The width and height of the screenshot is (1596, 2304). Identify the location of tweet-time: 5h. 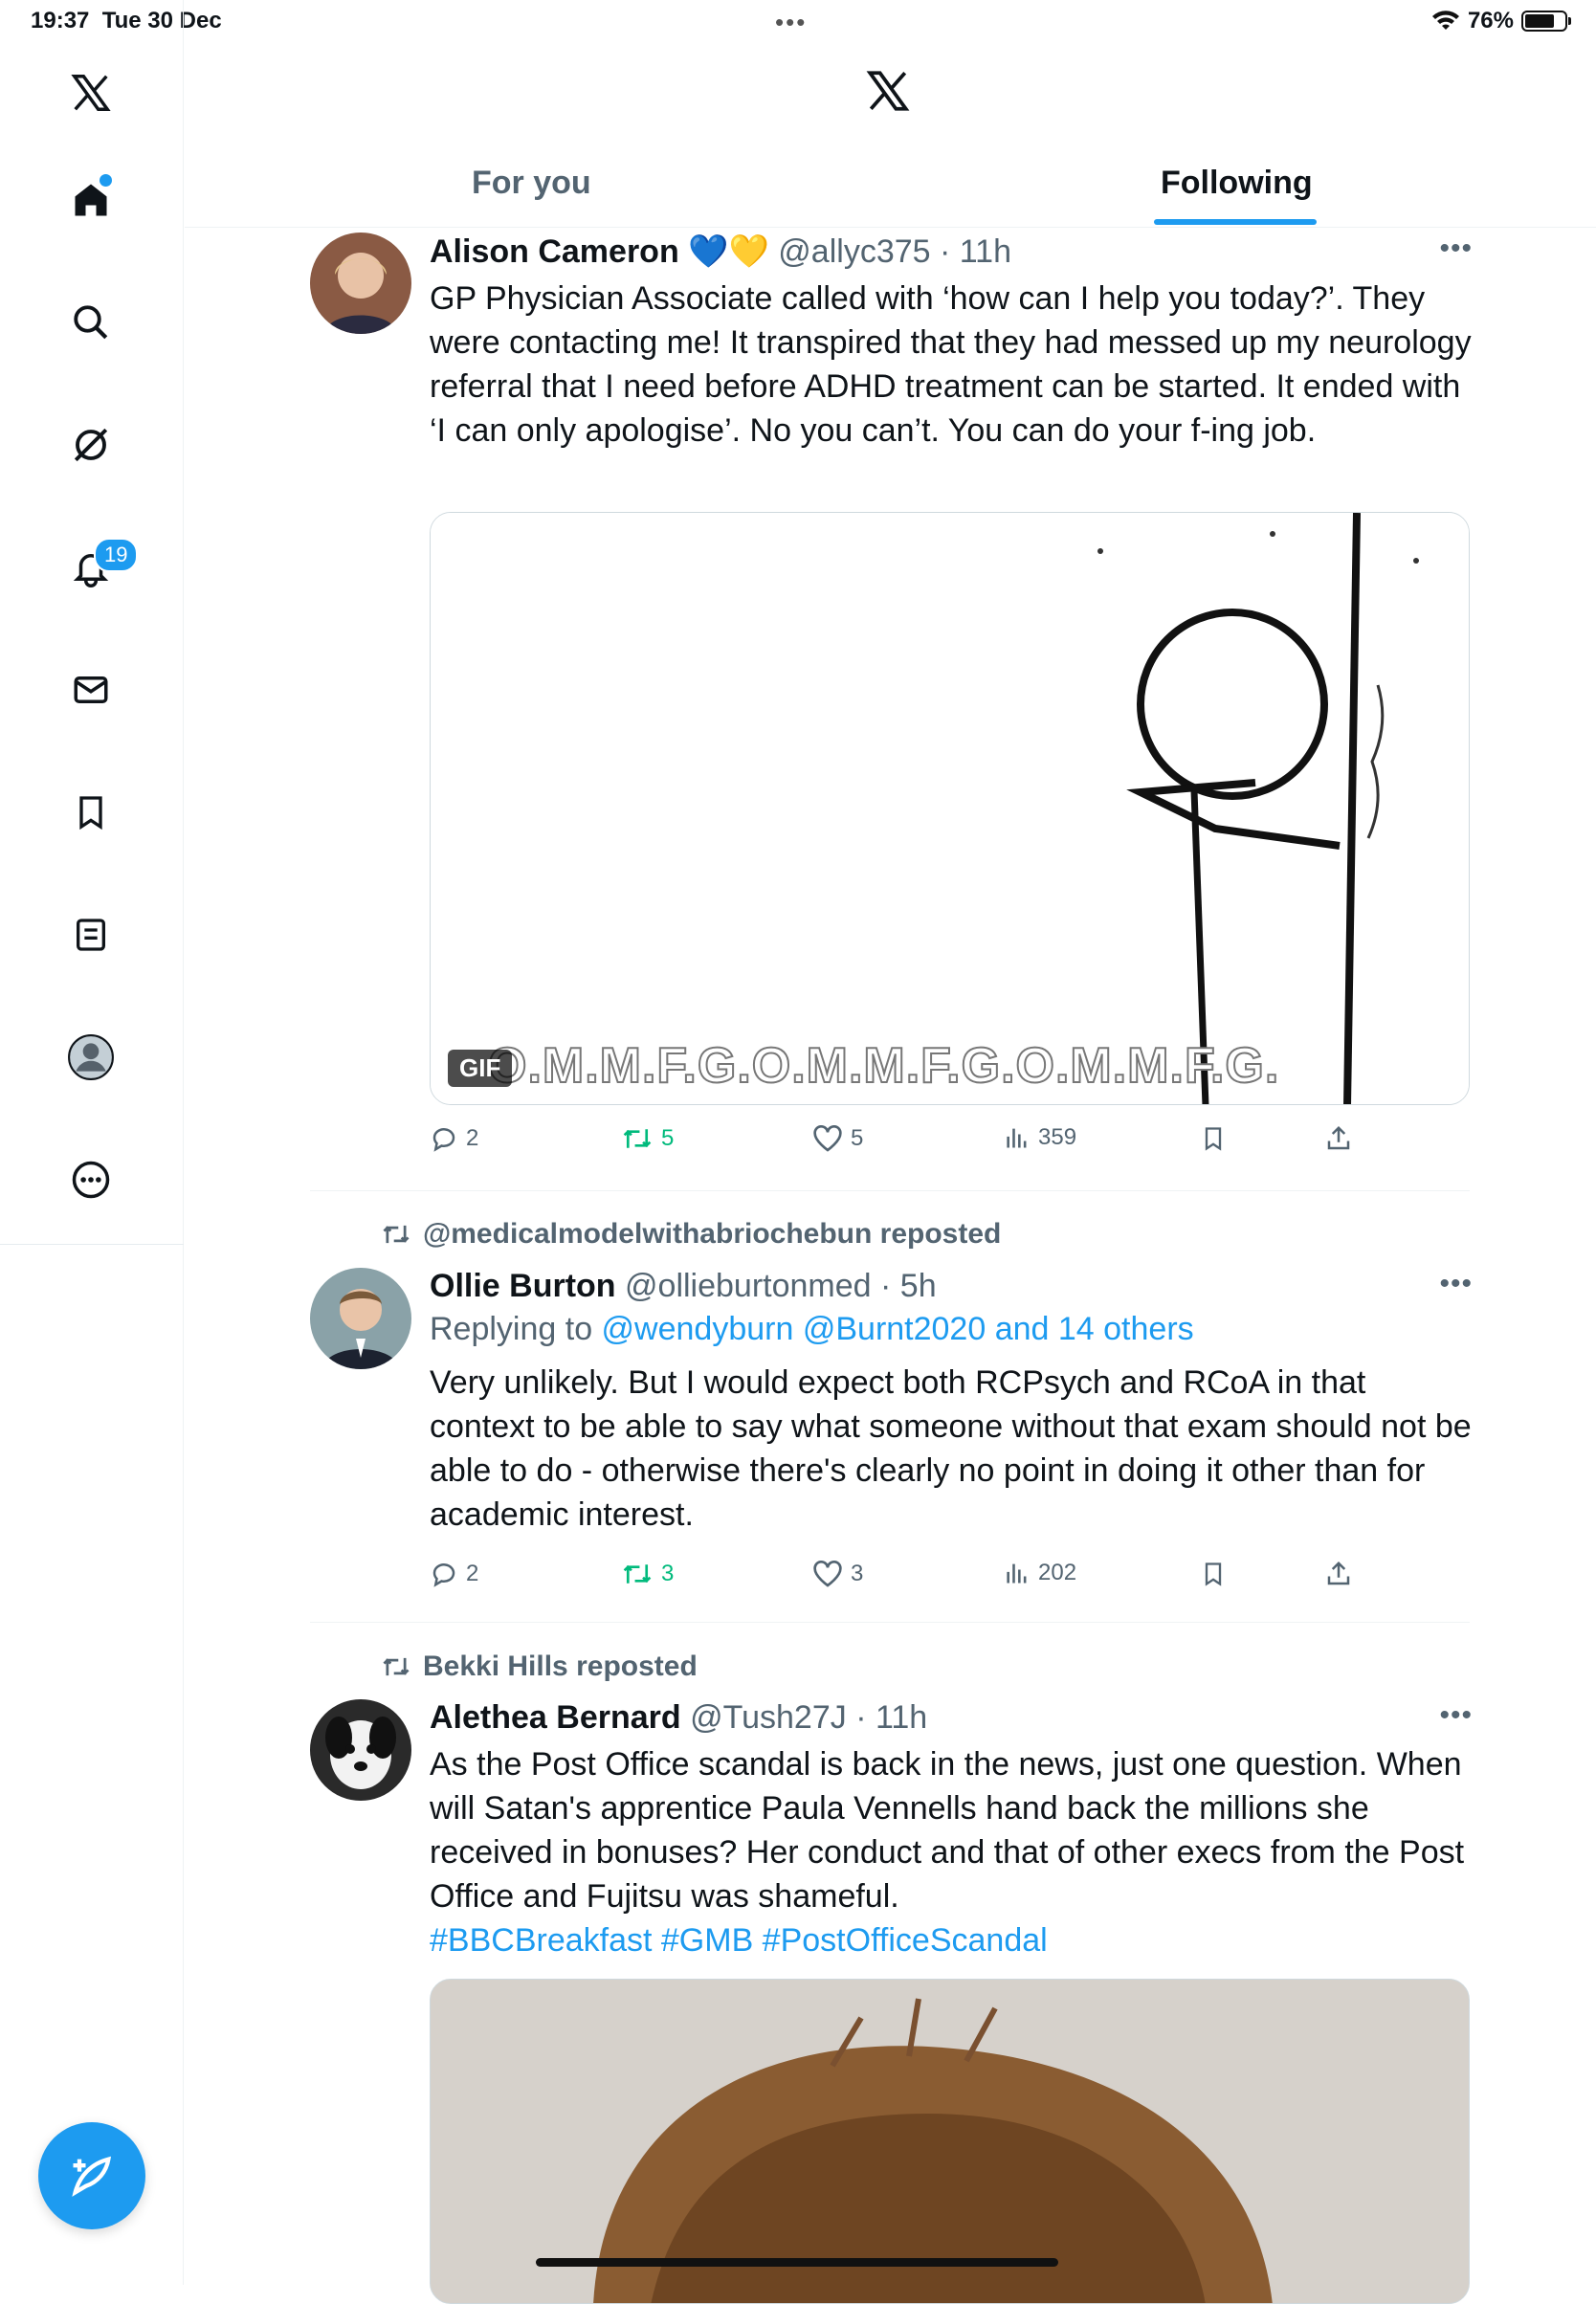
(919, 1286).